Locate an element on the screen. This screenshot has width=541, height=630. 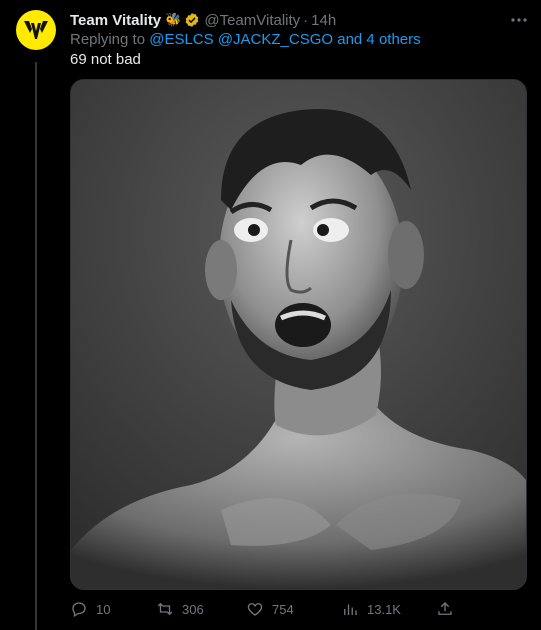
more-dots-icon is located at coordinates (519, 20).